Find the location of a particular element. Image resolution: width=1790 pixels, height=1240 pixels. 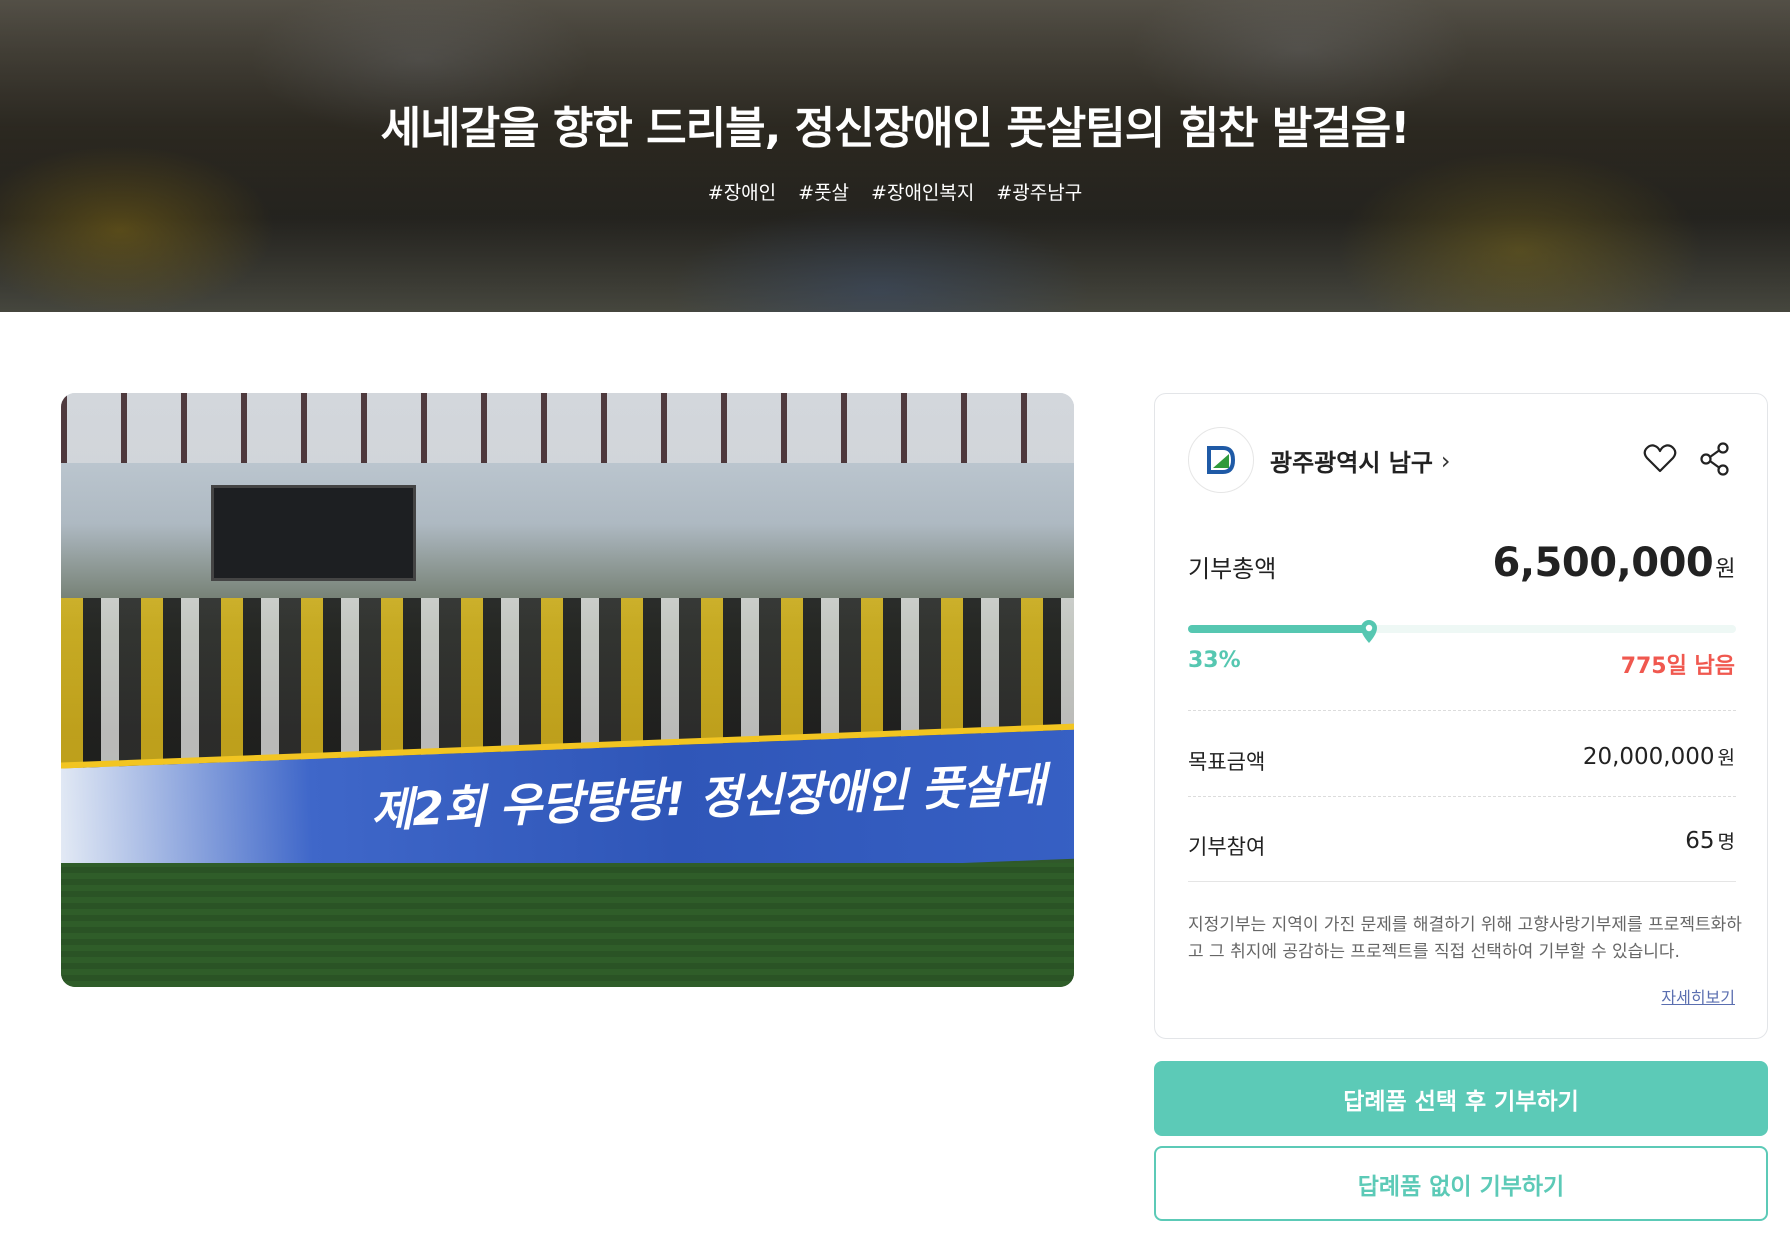

org-logo is located at coordinates (1221, 460).